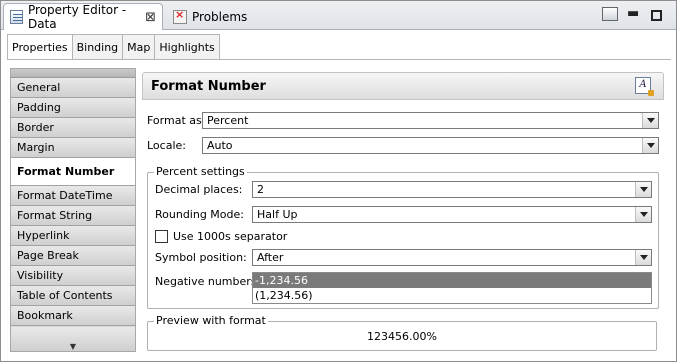 This screenshot has width=677, height=362. I want to click on rounding-mode-label: Rounding Mode:, so click(199, 214).